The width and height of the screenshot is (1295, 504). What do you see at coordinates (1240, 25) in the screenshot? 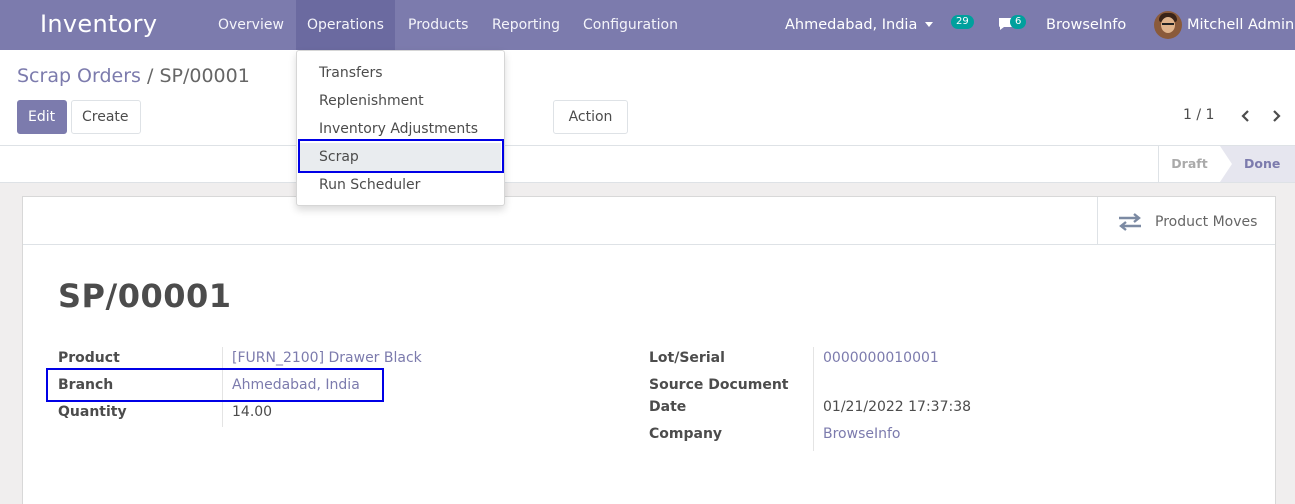
I see `user-menu: Mitchell Admin` at bounding box center [1240, 25].